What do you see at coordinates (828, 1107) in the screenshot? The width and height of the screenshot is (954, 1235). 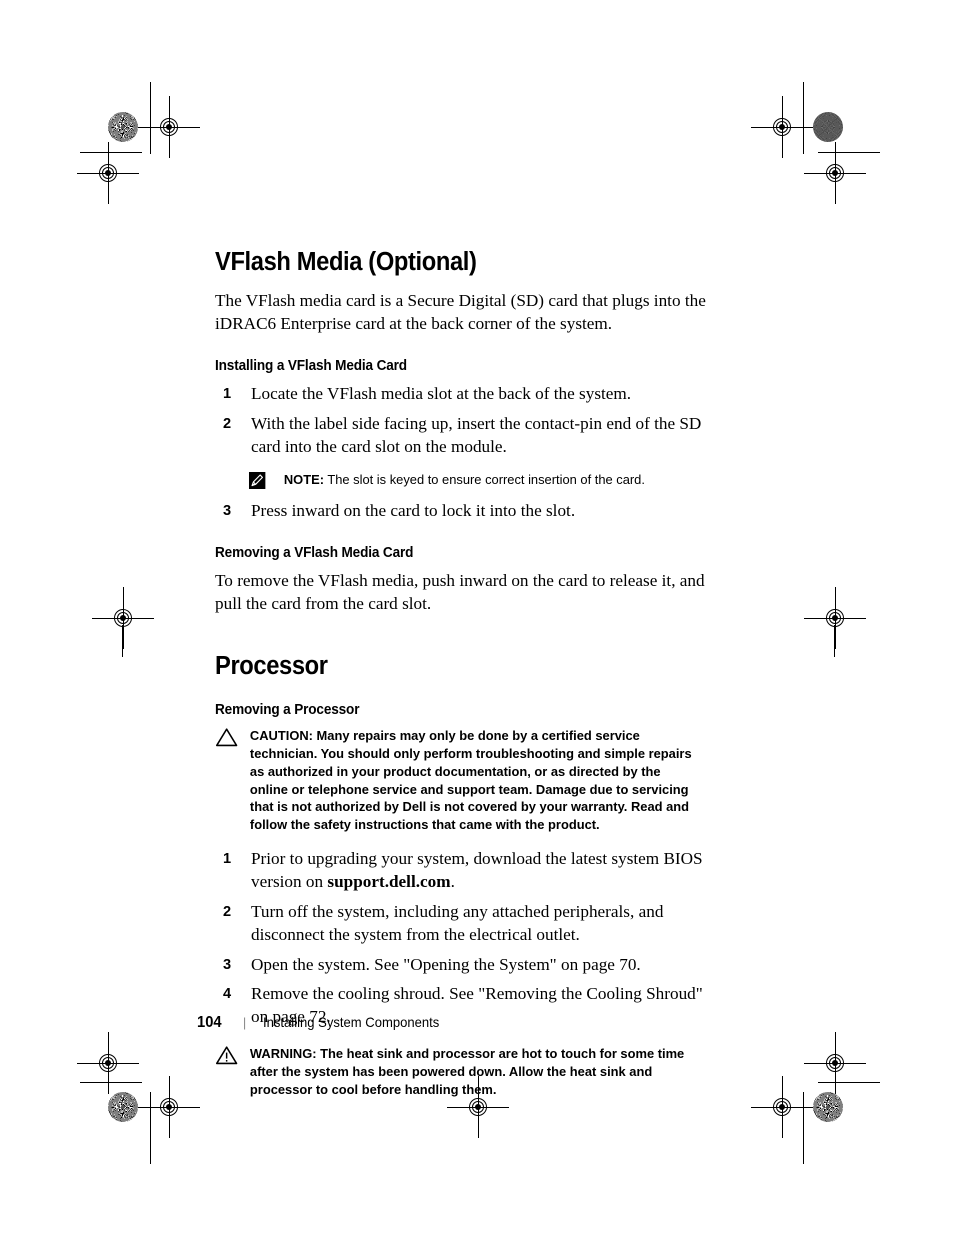 I see `halftone-circle-bottom-right` at bounding box center [828, 1107].